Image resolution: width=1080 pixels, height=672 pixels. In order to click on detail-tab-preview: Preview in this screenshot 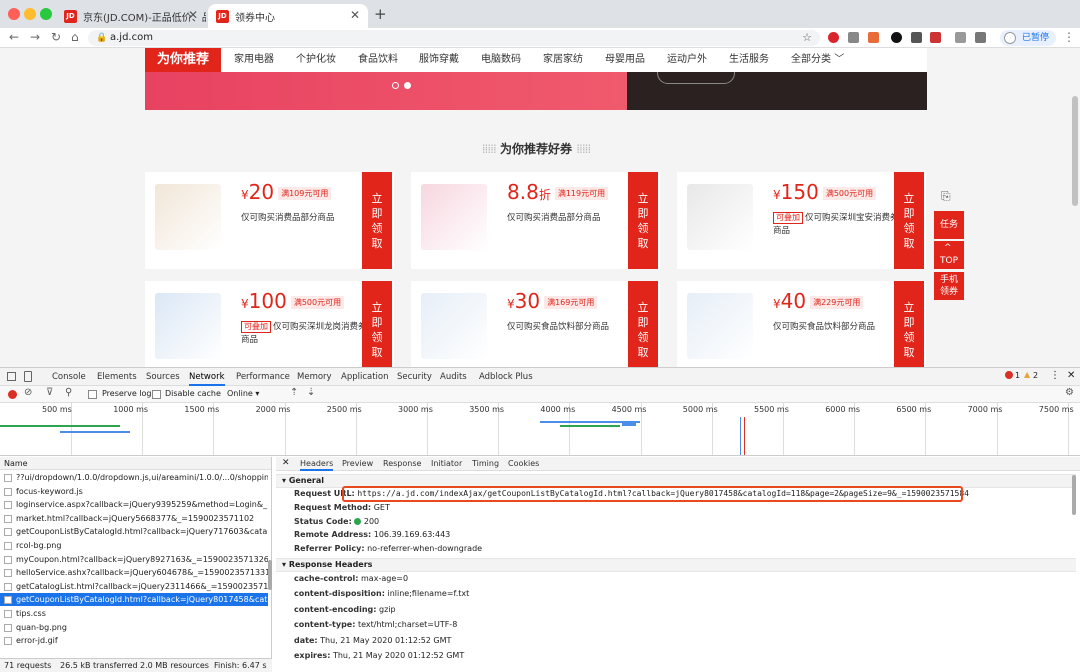, I will do `click(357, 464)`.